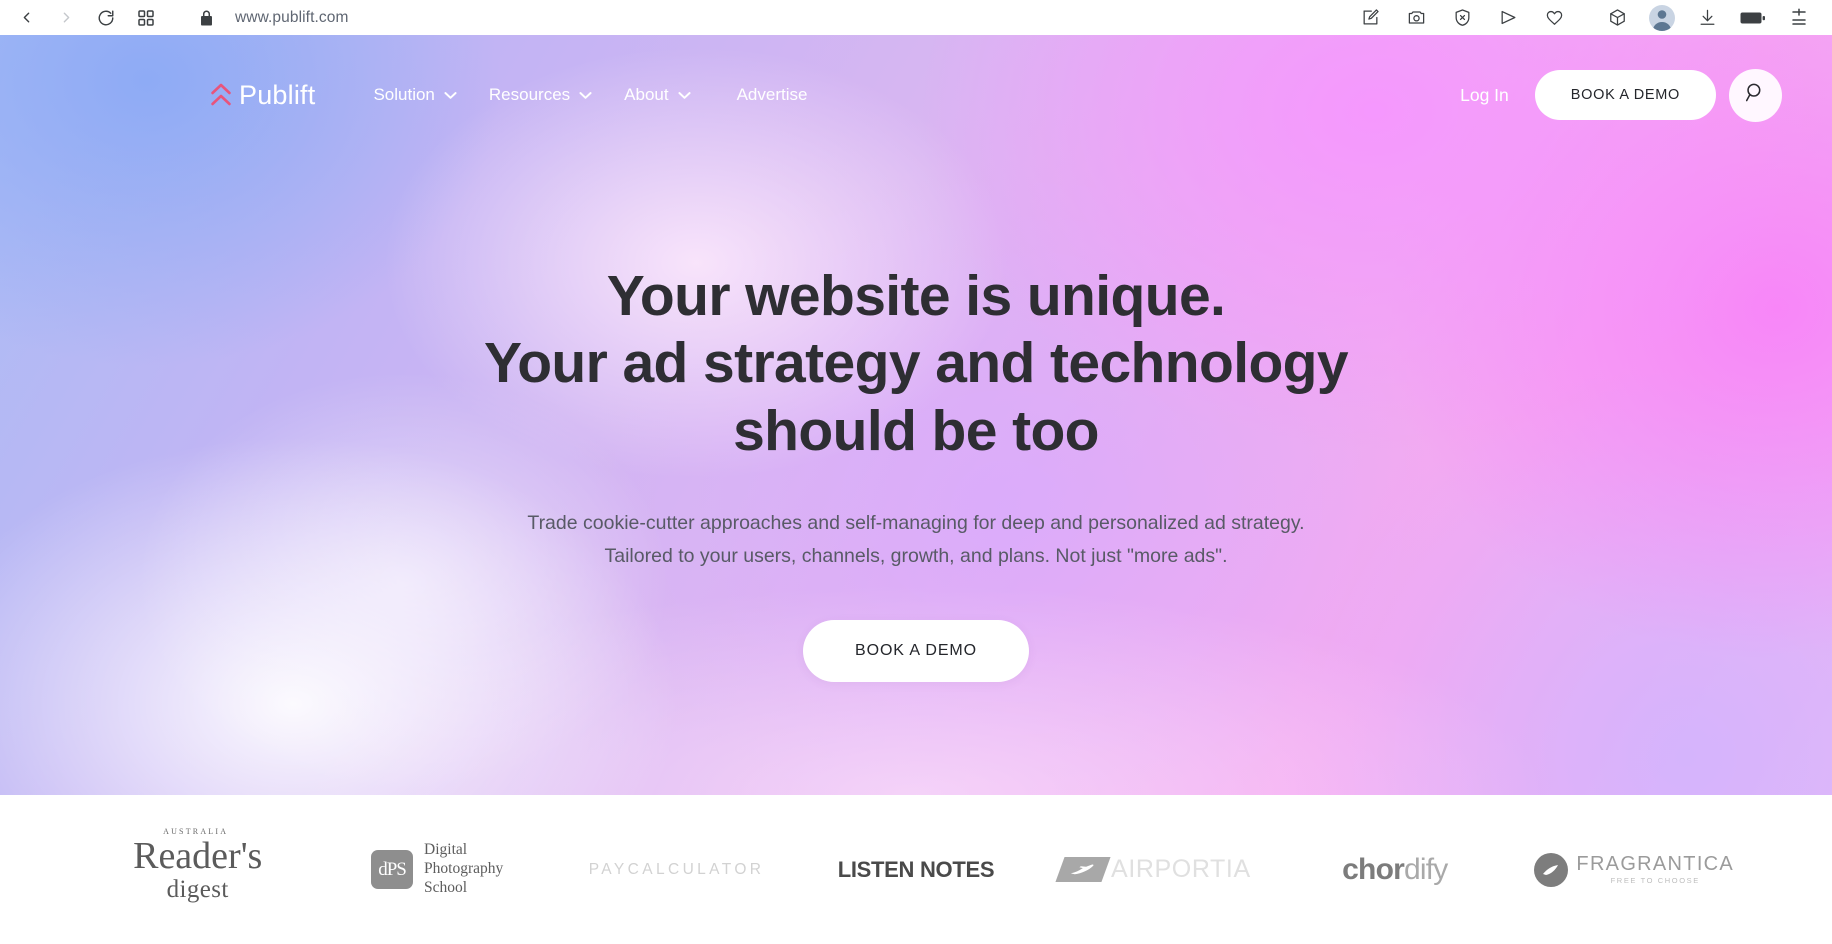 The width and height of the screenshot is (1832, 944). I want to click on nav-item-advertise: Advertise, so click(772, 95).